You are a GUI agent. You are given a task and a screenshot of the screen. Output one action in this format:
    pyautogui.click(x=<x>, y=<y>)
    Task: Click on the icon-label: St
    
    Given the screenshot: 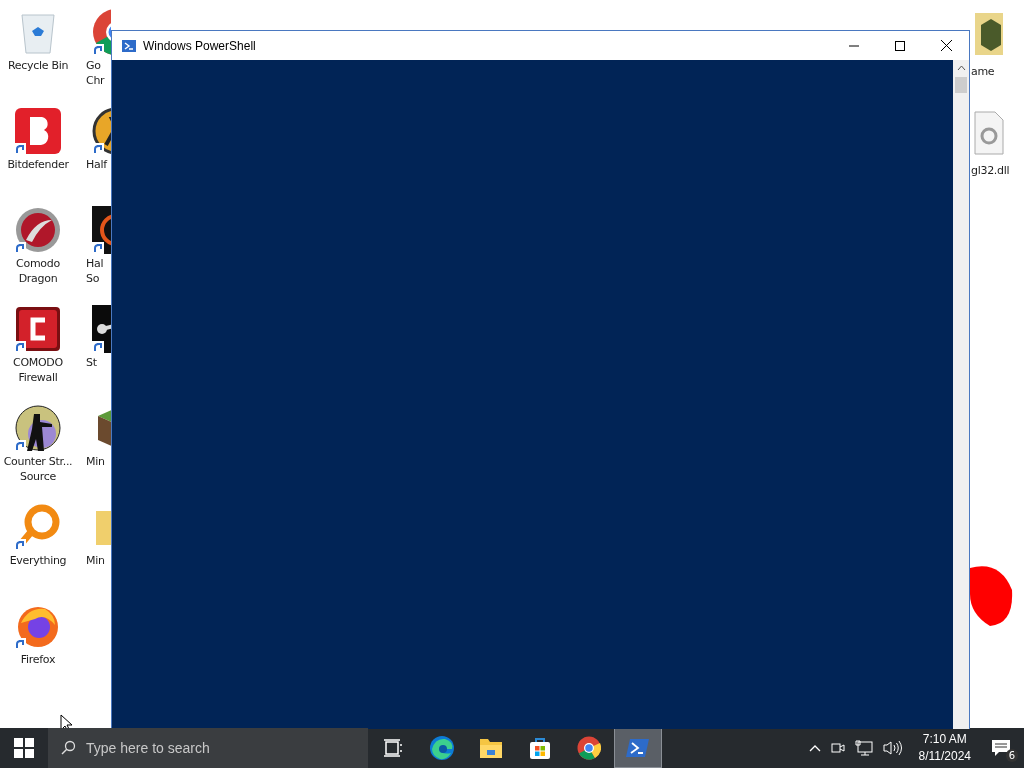 What is the action you would take?
    pyautogui.click(x=91, y=362)
    